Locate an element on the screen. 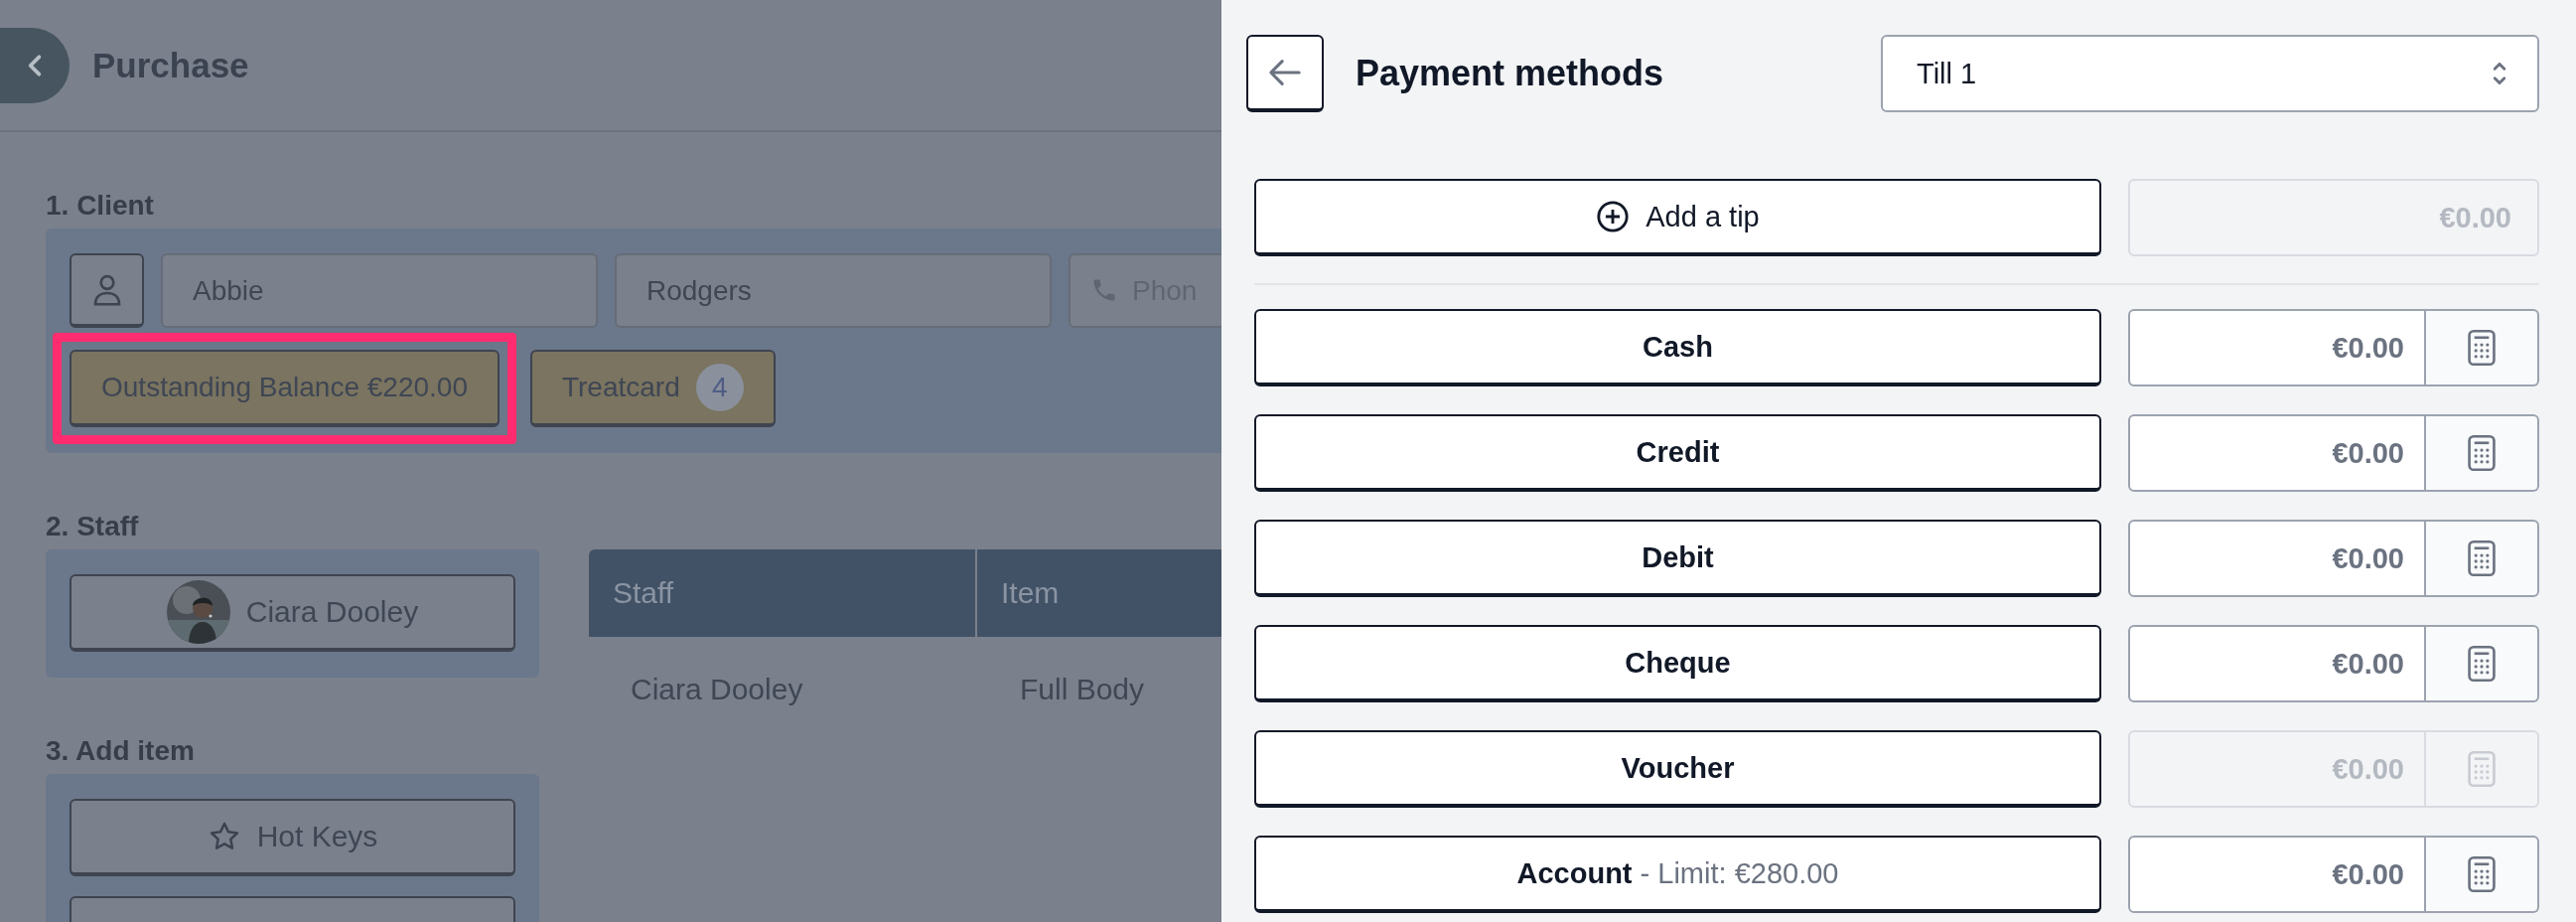 This screenshot has height=922, width=2576. payment-method-button: Cash is located at coordinates (1677, 347).